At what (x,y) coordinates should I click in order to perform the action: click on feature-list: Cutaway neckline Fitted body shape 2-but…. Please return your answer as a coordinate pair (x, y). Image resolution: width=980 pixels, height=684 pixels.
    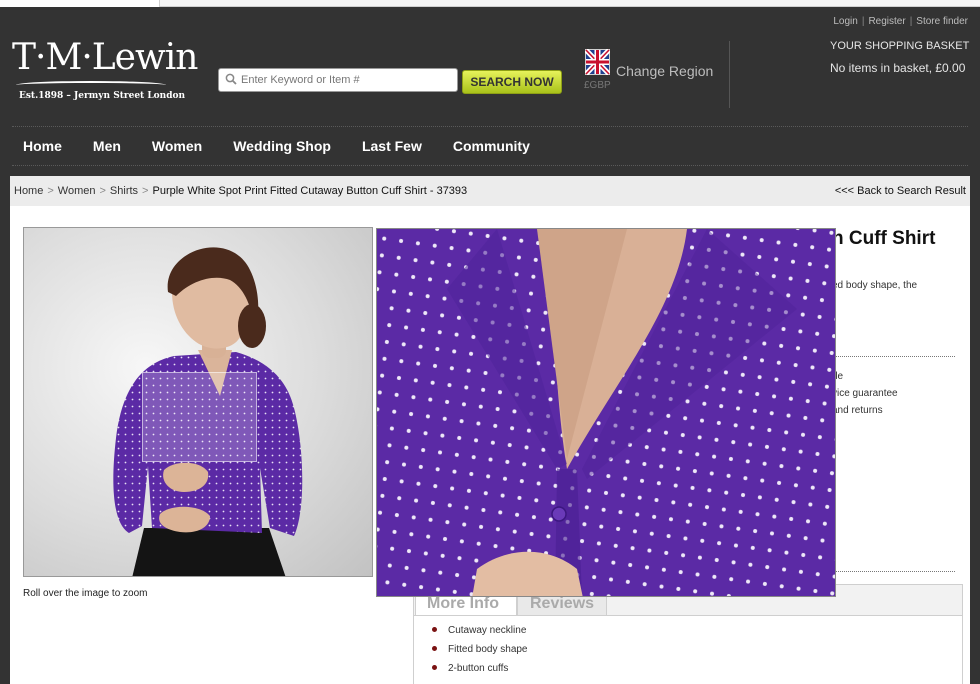
    Looking at the image, I should click on (480, 653).